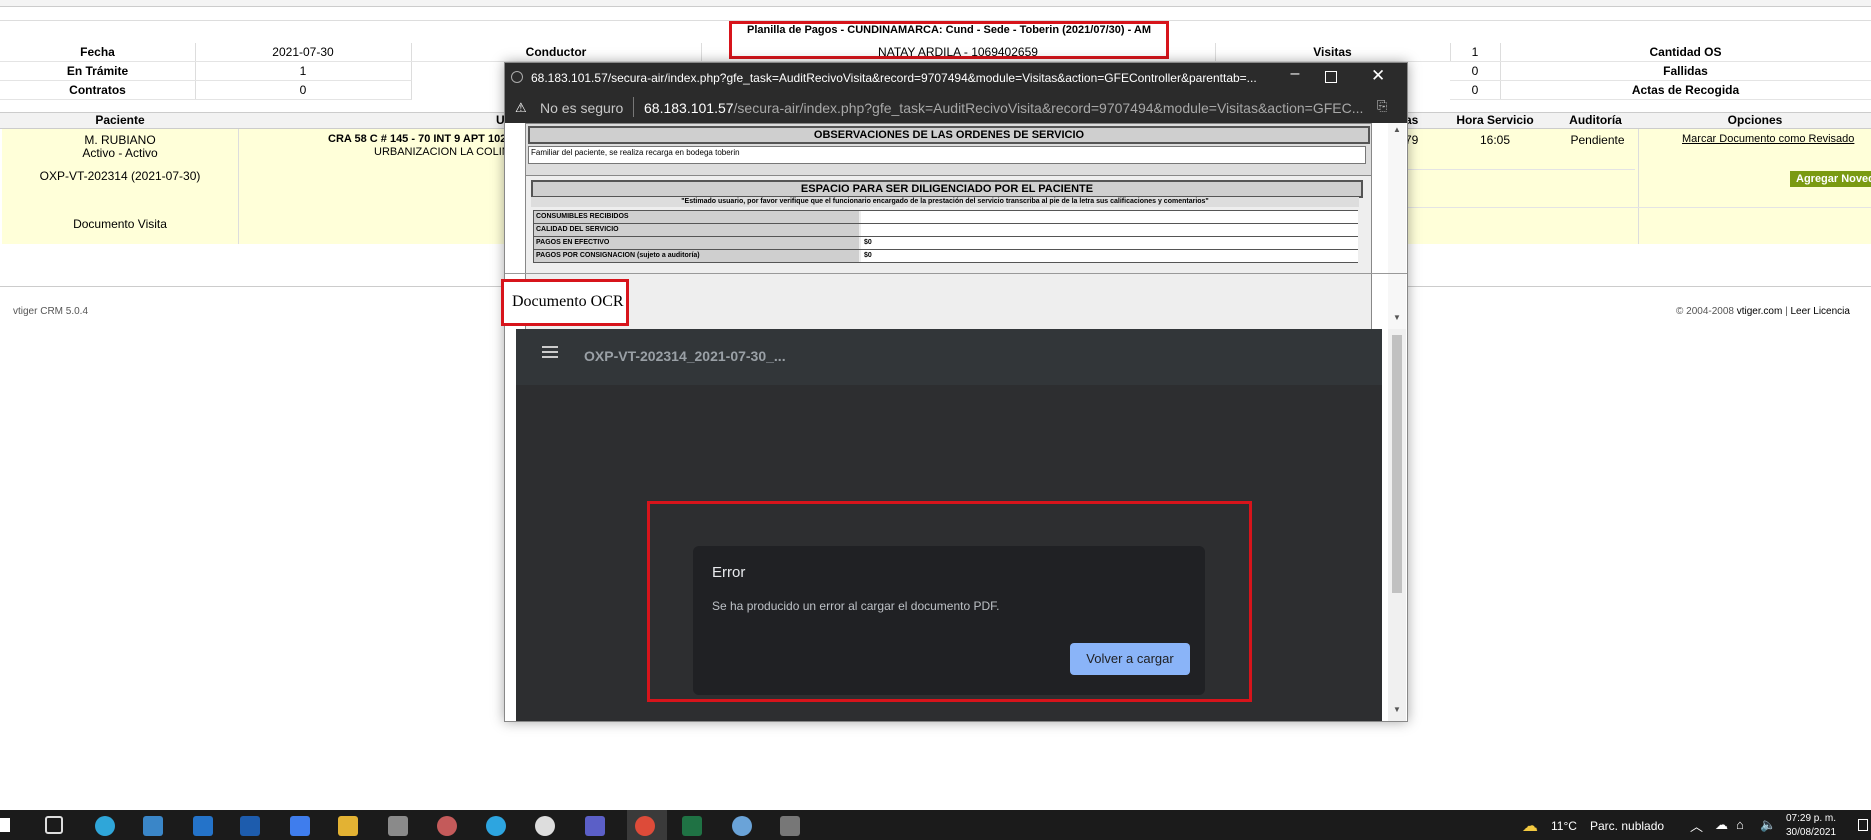 The width and height of the screenshot is (1871, 840). I want to click on cloud-icon: ☁, so click(1721, 825).